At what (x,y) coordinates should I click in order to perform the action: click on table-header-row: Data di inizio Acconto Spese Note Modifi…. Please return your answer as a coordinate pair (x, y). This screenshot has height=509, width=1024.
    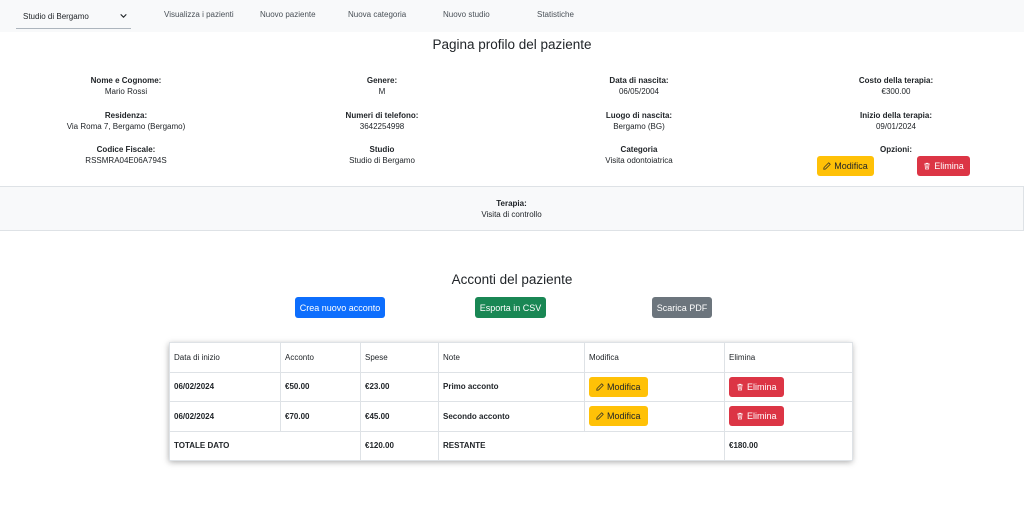
    Looking at the image, I should click on (511, 357).